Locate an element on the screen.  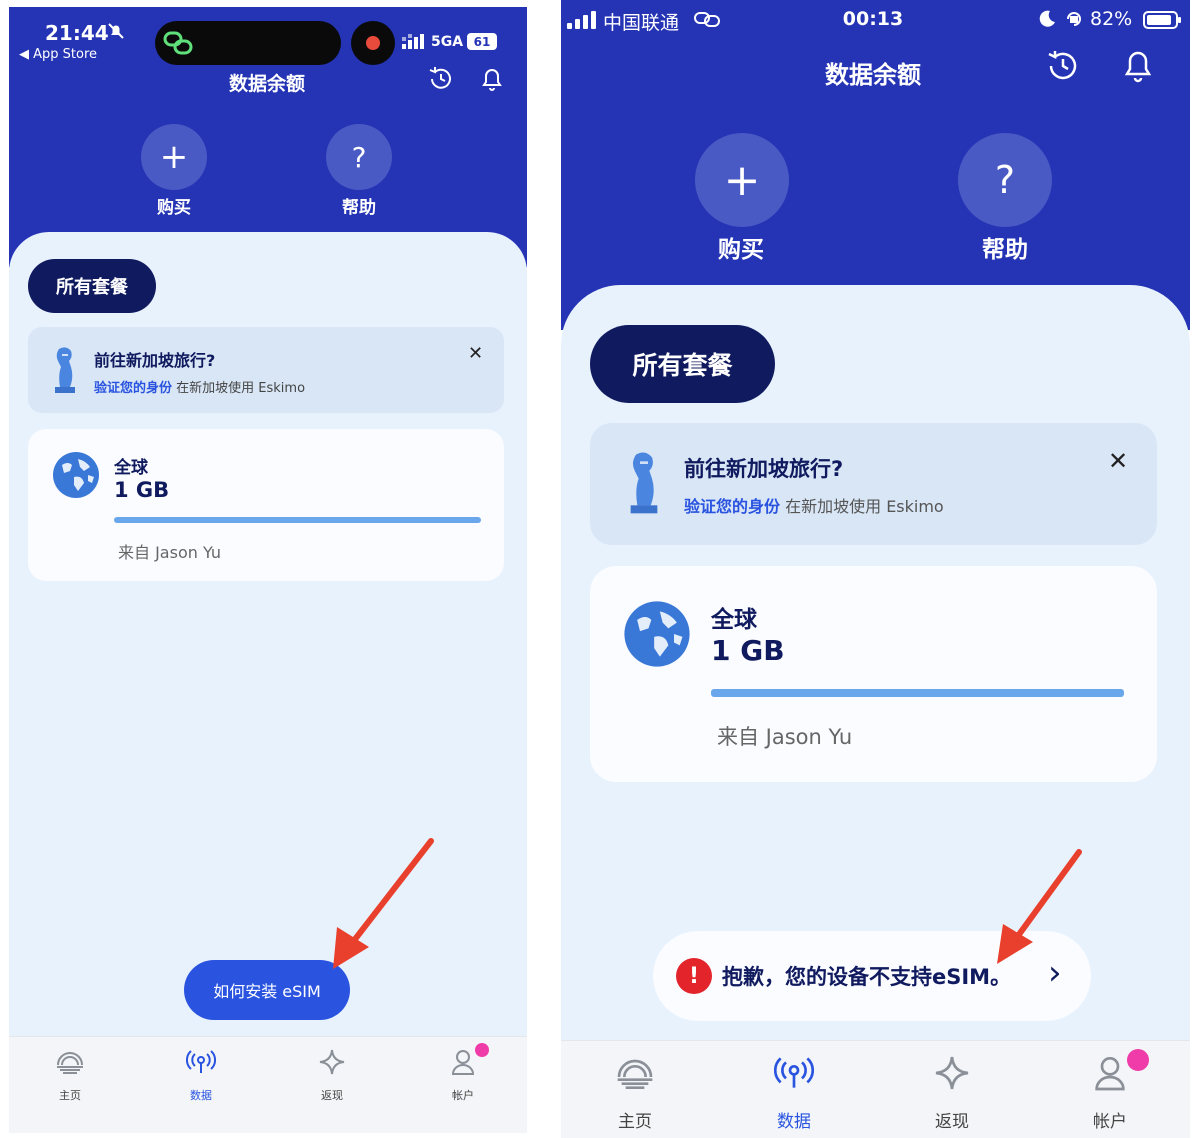
link-rings-icon is located at coordinates (178, 43).